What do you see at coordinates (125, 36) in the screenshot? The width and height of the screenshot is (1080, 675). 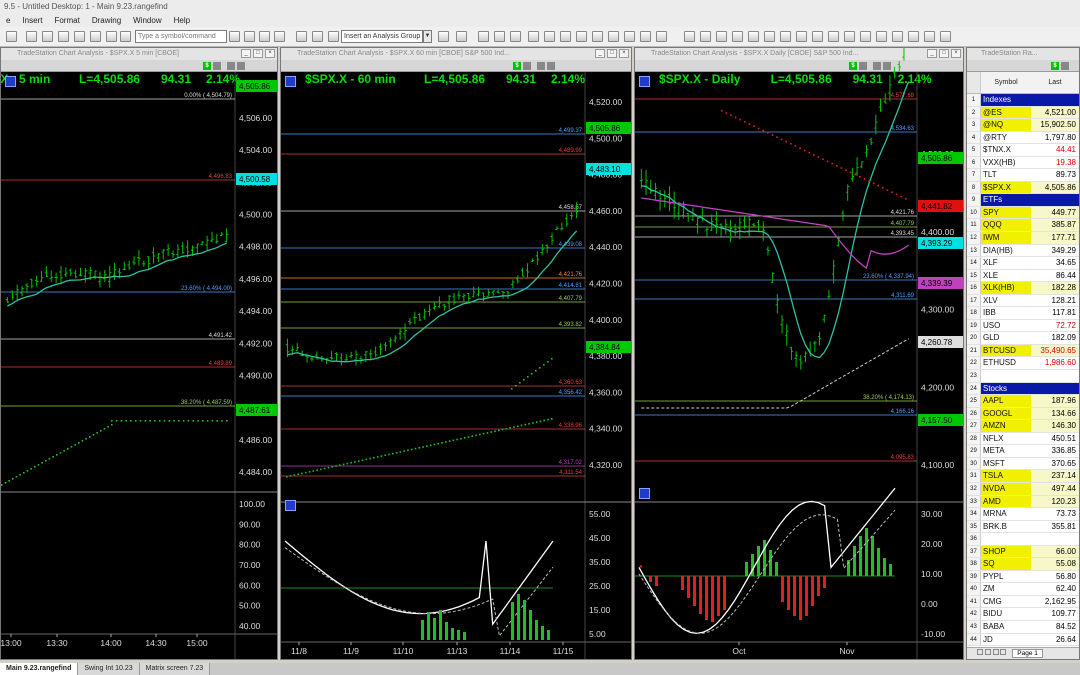 I see `scanner-icon` at bounding box center [125, 36].